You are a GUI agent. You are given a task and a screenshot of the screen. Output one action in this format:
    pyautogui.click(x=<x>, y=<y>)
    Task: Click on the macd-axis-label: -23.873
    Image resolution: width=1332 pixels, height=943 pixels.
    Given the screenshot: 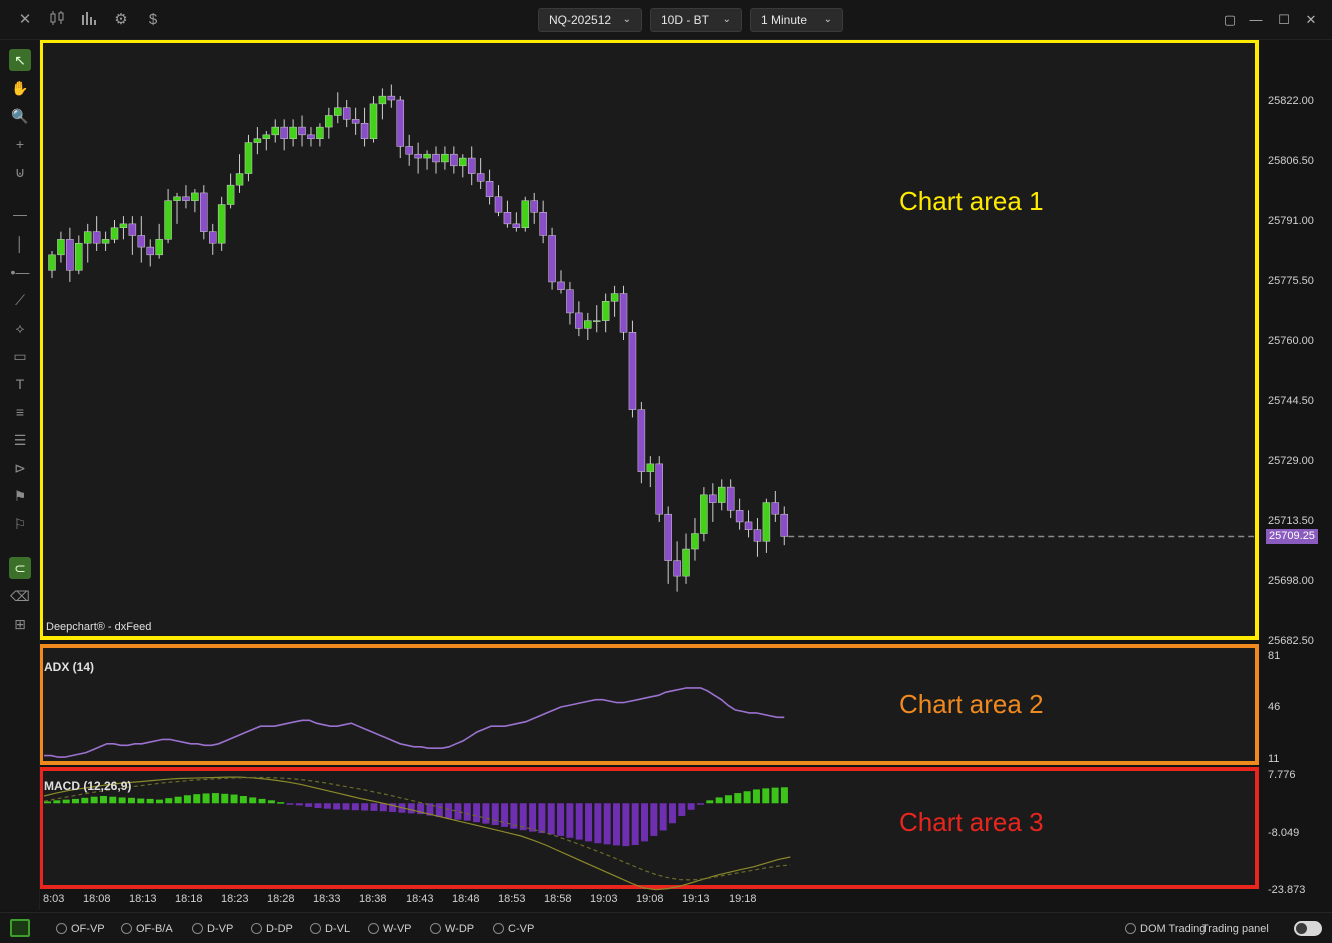 What is the action you would take?
    pyautogui.click(x=1287, y=890)
    